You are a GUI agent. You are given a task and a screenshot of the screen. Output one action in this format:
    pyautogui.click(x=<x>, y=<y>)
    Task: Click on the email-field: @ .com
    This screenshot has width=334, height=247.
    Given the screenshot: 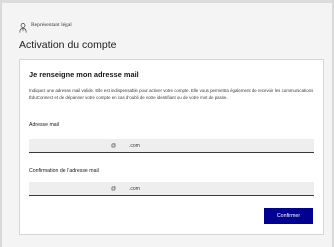 What is the action you would take?
    pyautogui.click(x=171, y=146)
    